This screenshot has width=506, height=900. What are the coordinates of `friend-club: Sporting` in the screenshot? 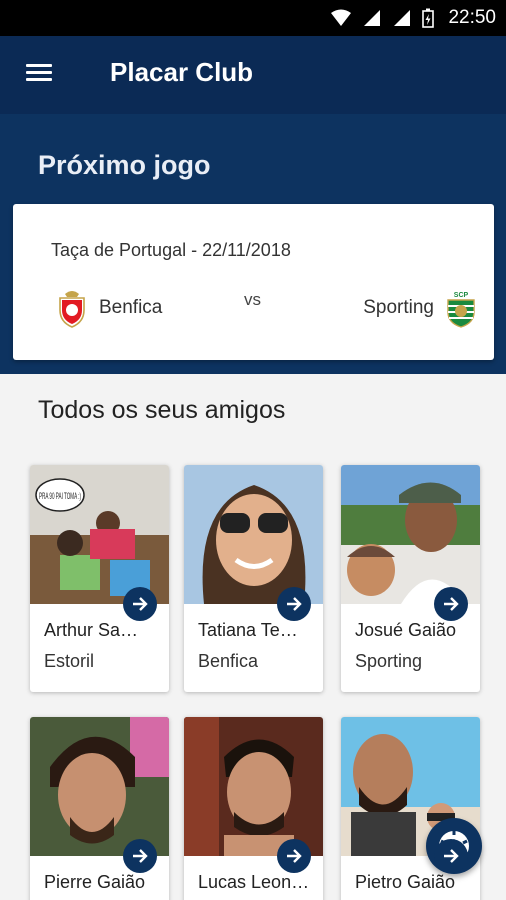 It's located at (389, 661).